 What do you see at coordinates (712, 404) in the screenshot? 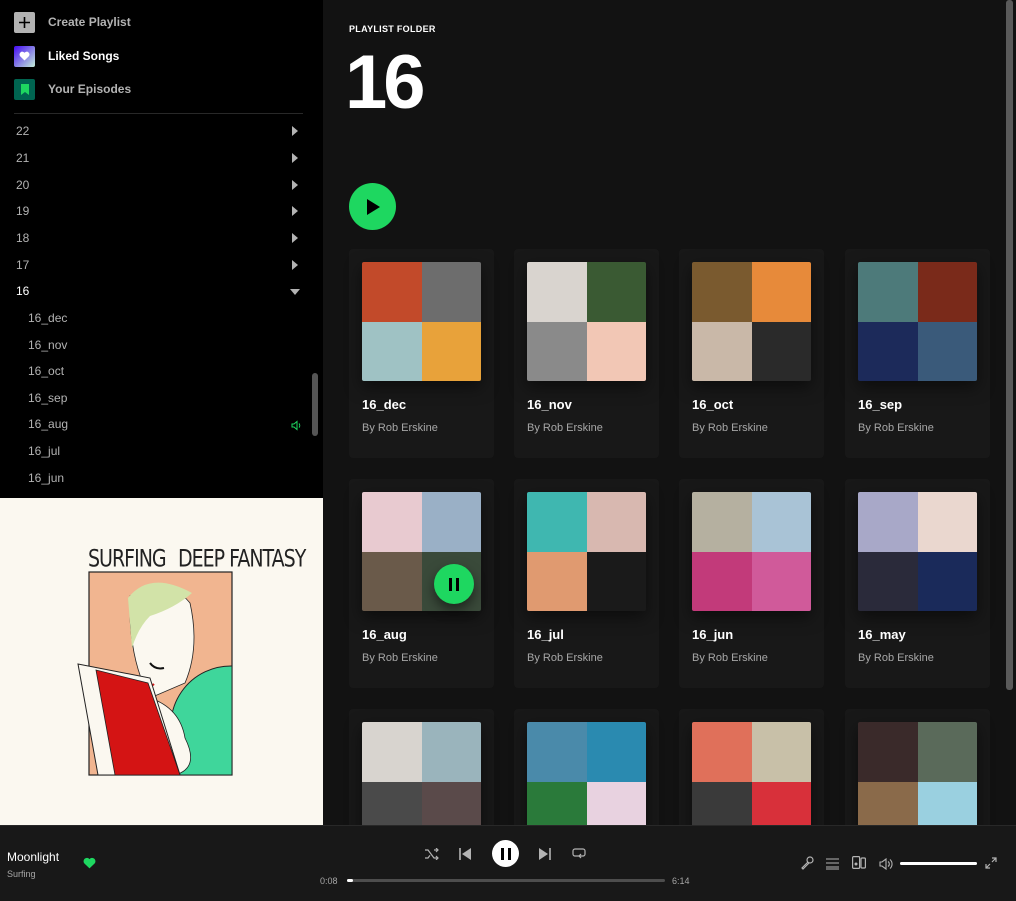
I see `playlist-card-title: 16_oct` at bounding box center [712, 404].